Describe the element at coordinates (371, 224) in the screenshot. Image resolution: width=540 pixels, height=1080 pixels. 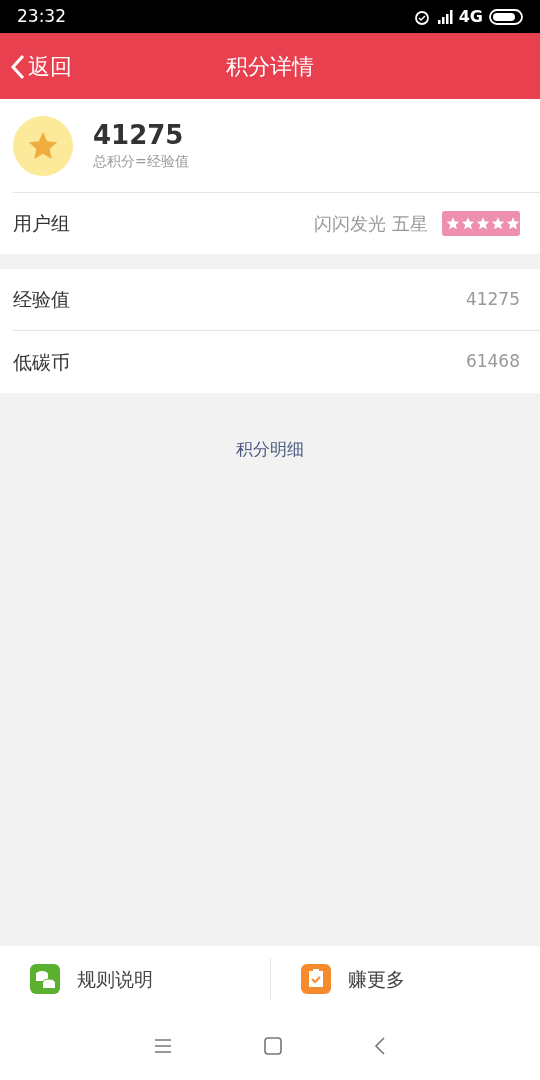
I see `user-group-value: 闪闪发光 五星` at that location.